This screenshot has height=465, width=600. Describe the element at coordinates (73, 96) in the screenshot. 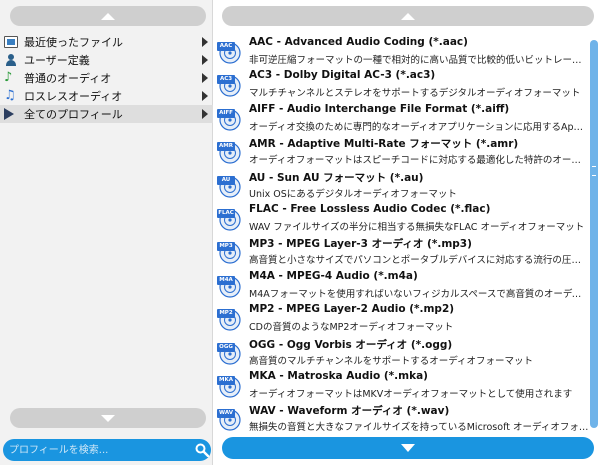

I see `category-label: ロスレスオーディオ` at that location.